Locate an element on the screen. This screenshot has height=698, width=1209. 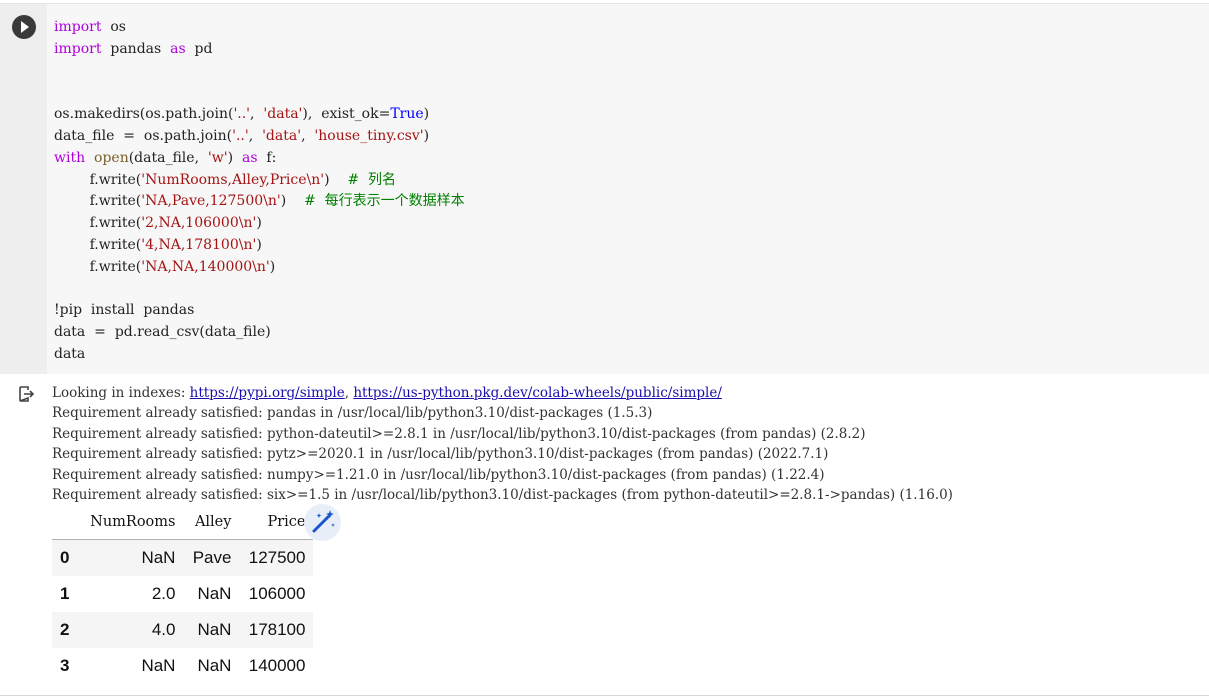
cell-alley: Pave is located at coordinates (212, 557).